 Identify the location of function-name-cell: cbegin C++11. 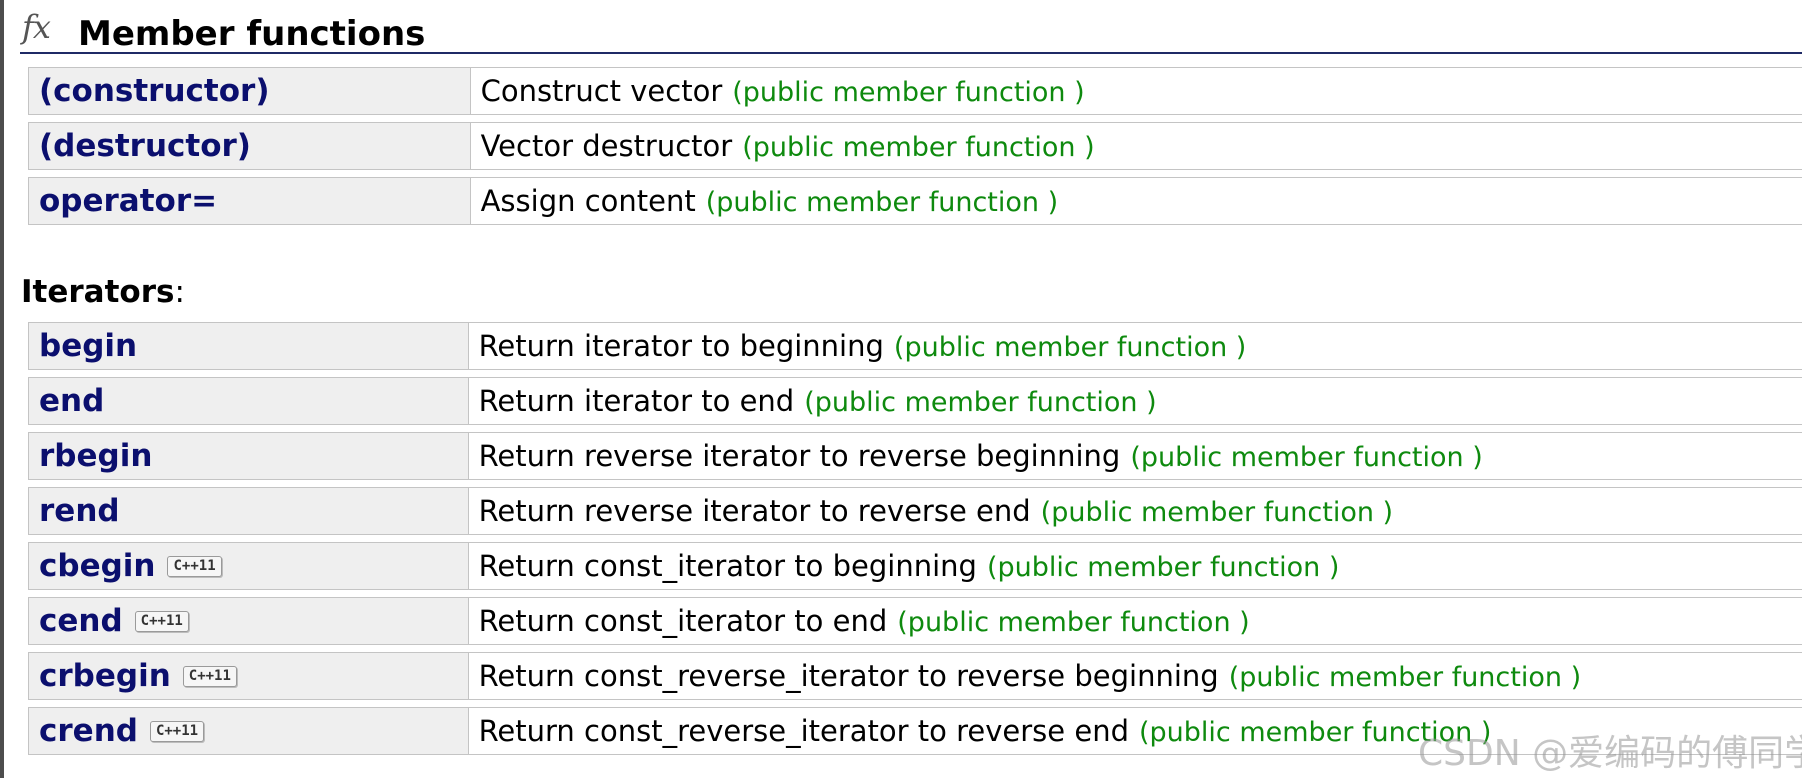
(248, 566).